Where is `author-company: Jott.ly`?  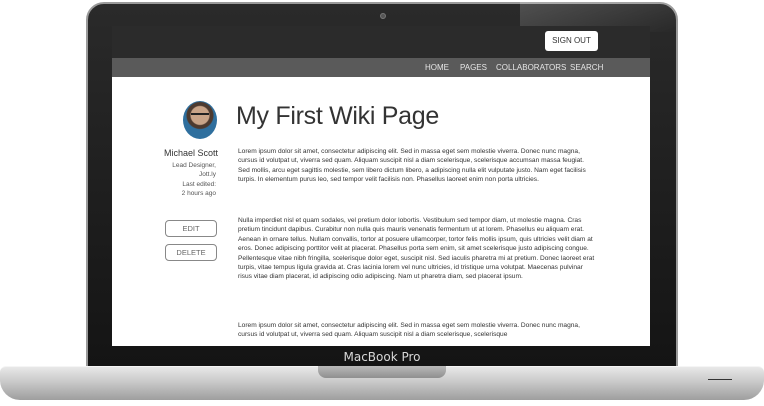 author-company: Jott.ly is located at coordinates (207, 174).